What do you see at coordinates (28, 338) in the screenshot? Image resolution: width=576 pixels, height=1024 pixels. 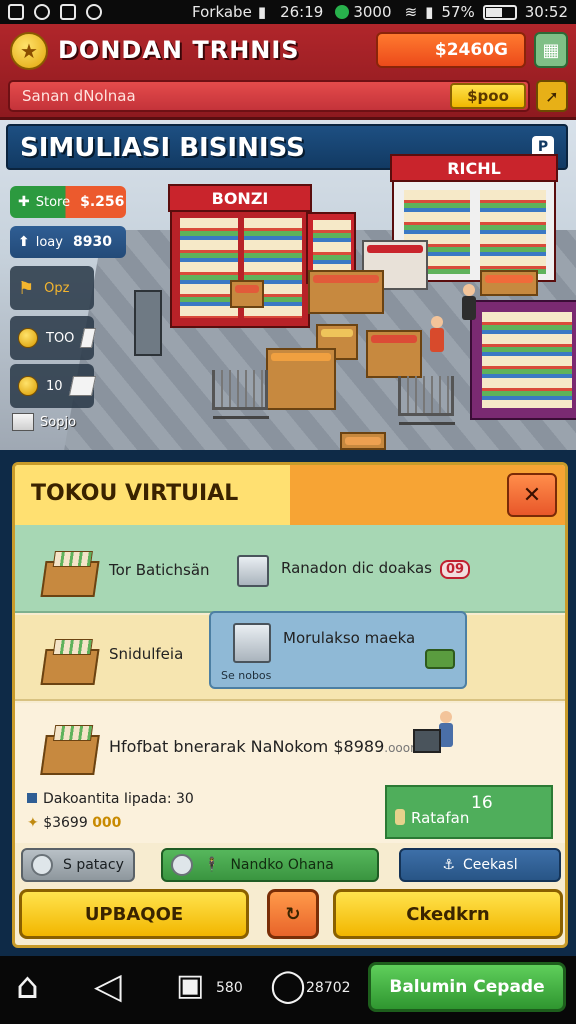 I see `gold-coin-icon` at bounding box center [28, 338].